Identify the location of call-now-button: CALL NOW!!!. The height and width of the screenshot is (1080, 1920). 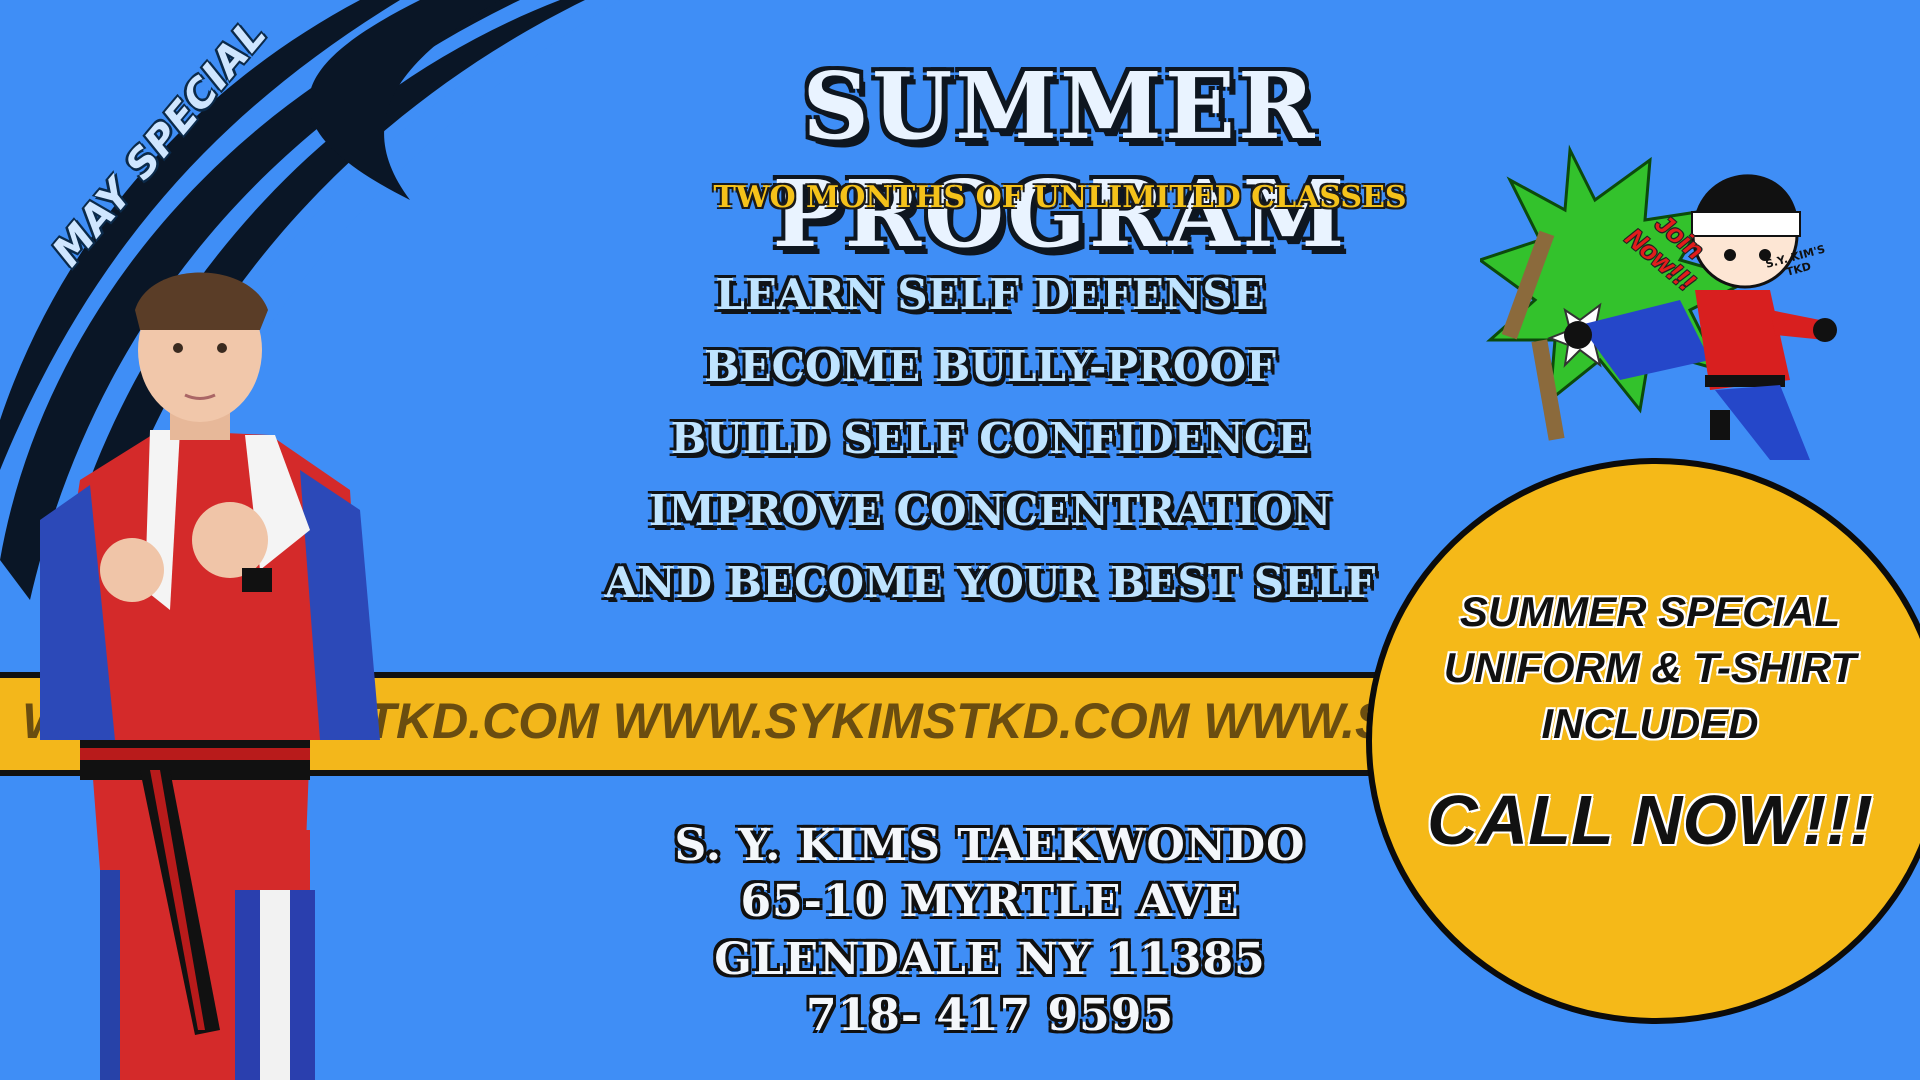
(1650, 820).